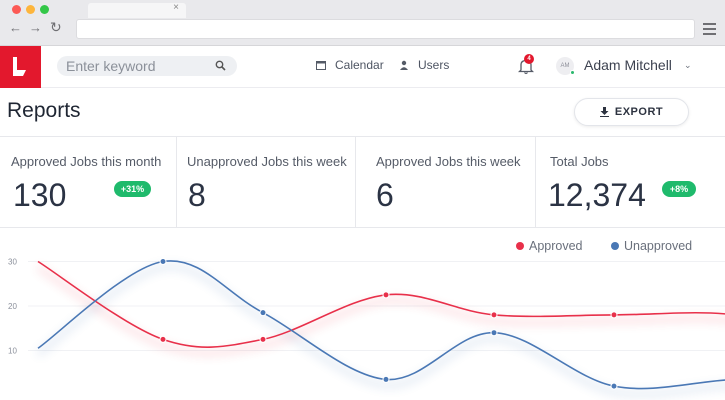 The height and width of the screenshot is (400, 725). I want to click on page-title: Reports, so click(44, 110).